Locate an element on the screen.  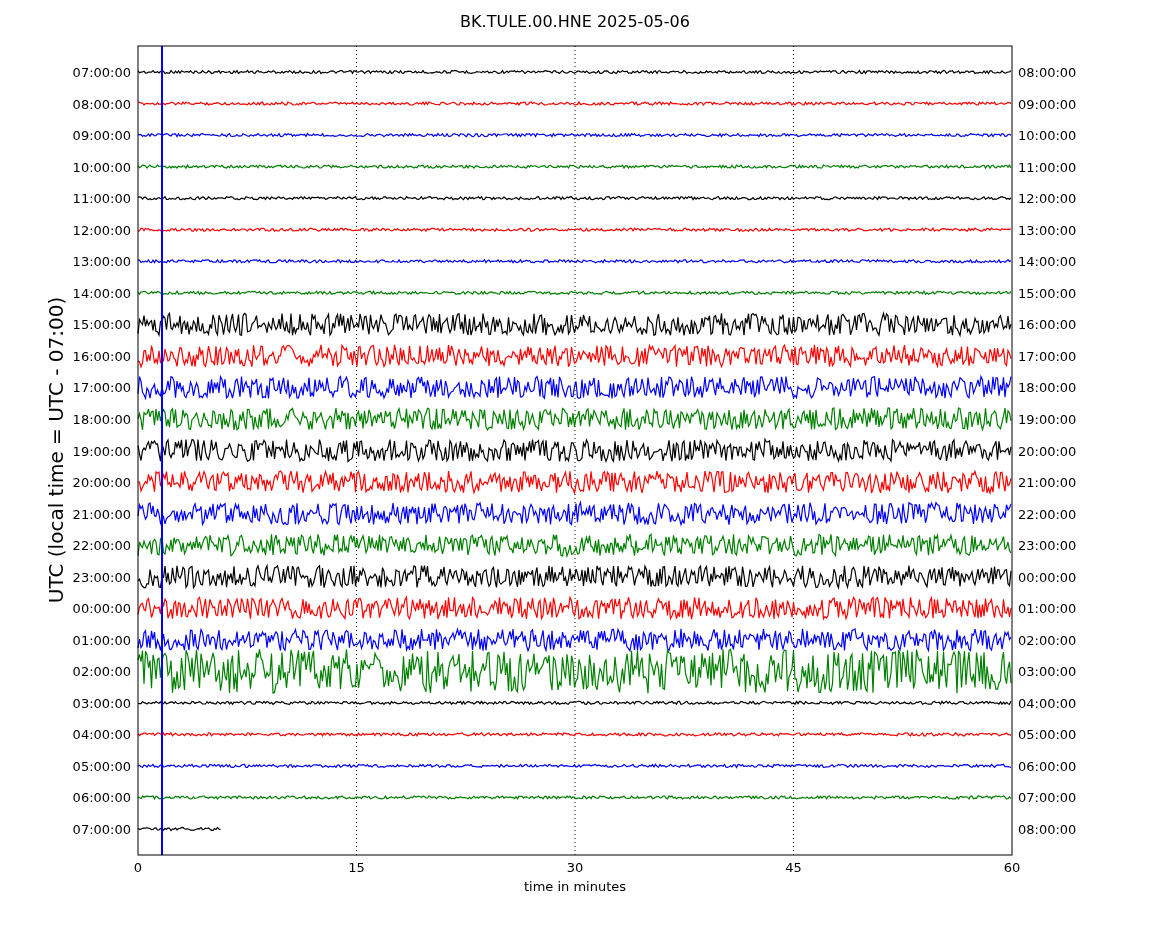
x-tick-label: 60 is located at coordinates (1012, 867).